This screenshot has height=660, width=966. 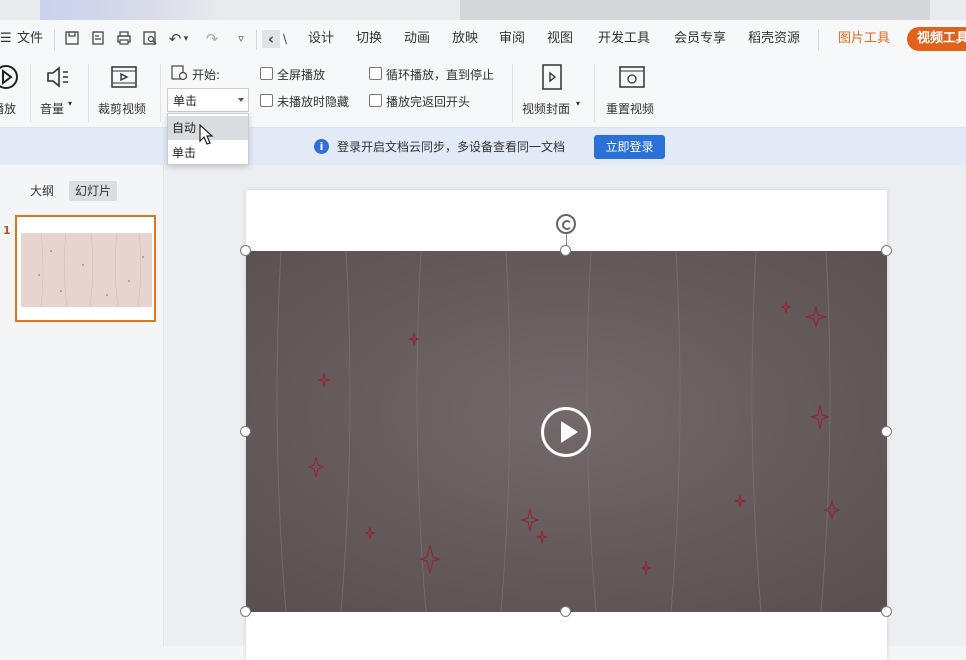 What do you see at coordinates (212, 39) in the screenshot?
I see `redo-icon: ↷` at bounding box center [212, 39].